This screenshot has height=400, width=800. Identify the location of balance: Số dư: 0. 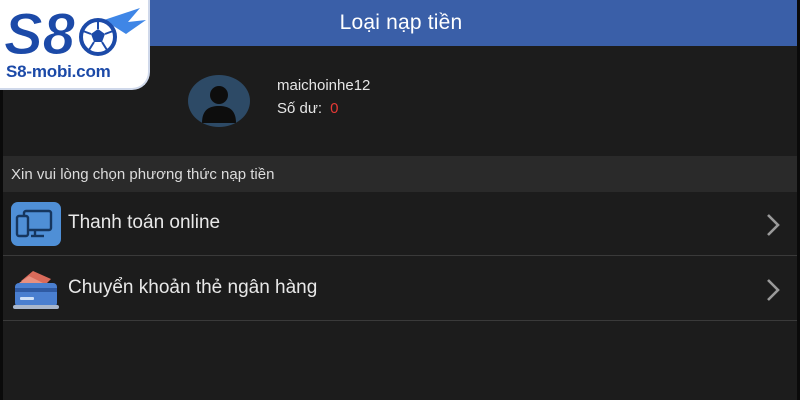
(307, 108).